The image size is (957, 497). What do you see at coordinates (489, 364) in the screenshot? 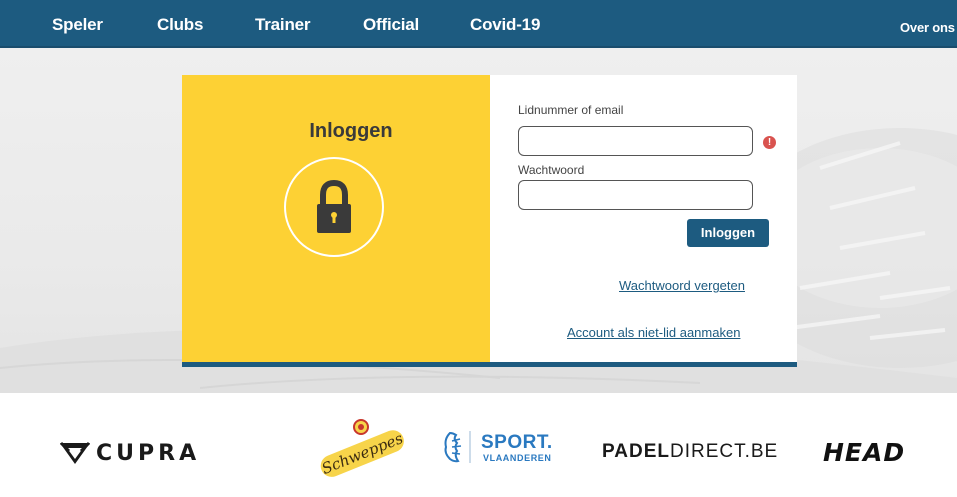
I see `card-bottom-bar` at bounding box center [489, 364].